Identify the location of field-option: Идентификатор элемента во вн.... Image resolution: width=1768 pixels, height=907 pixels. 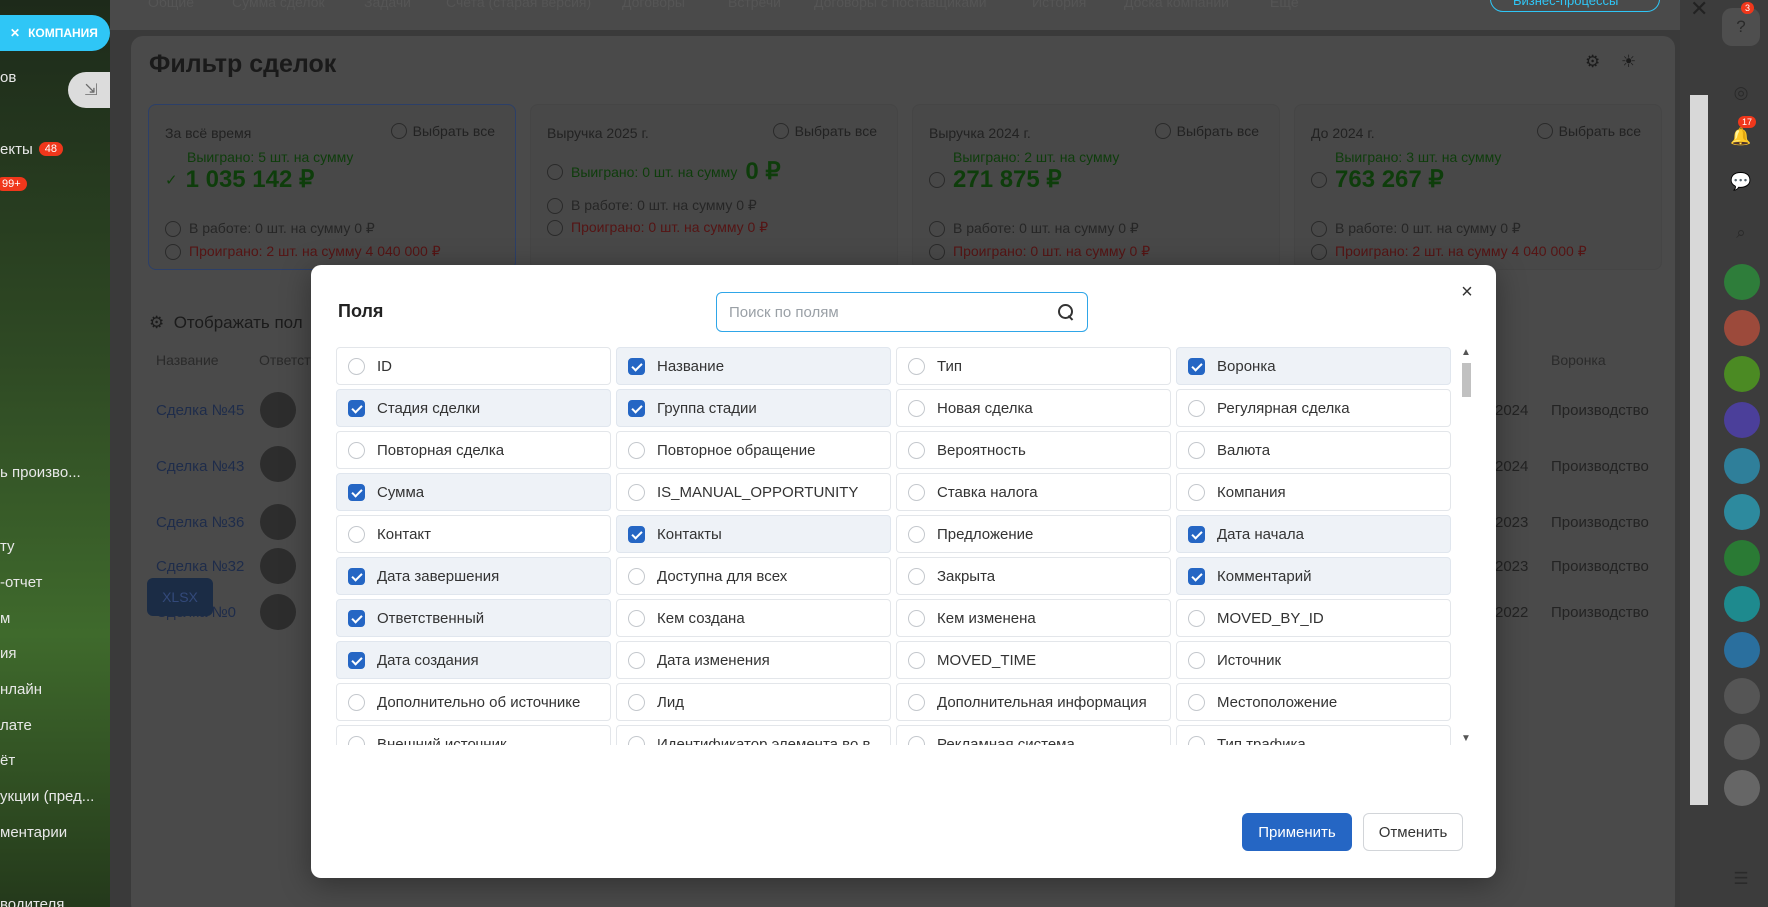
(753, 735).